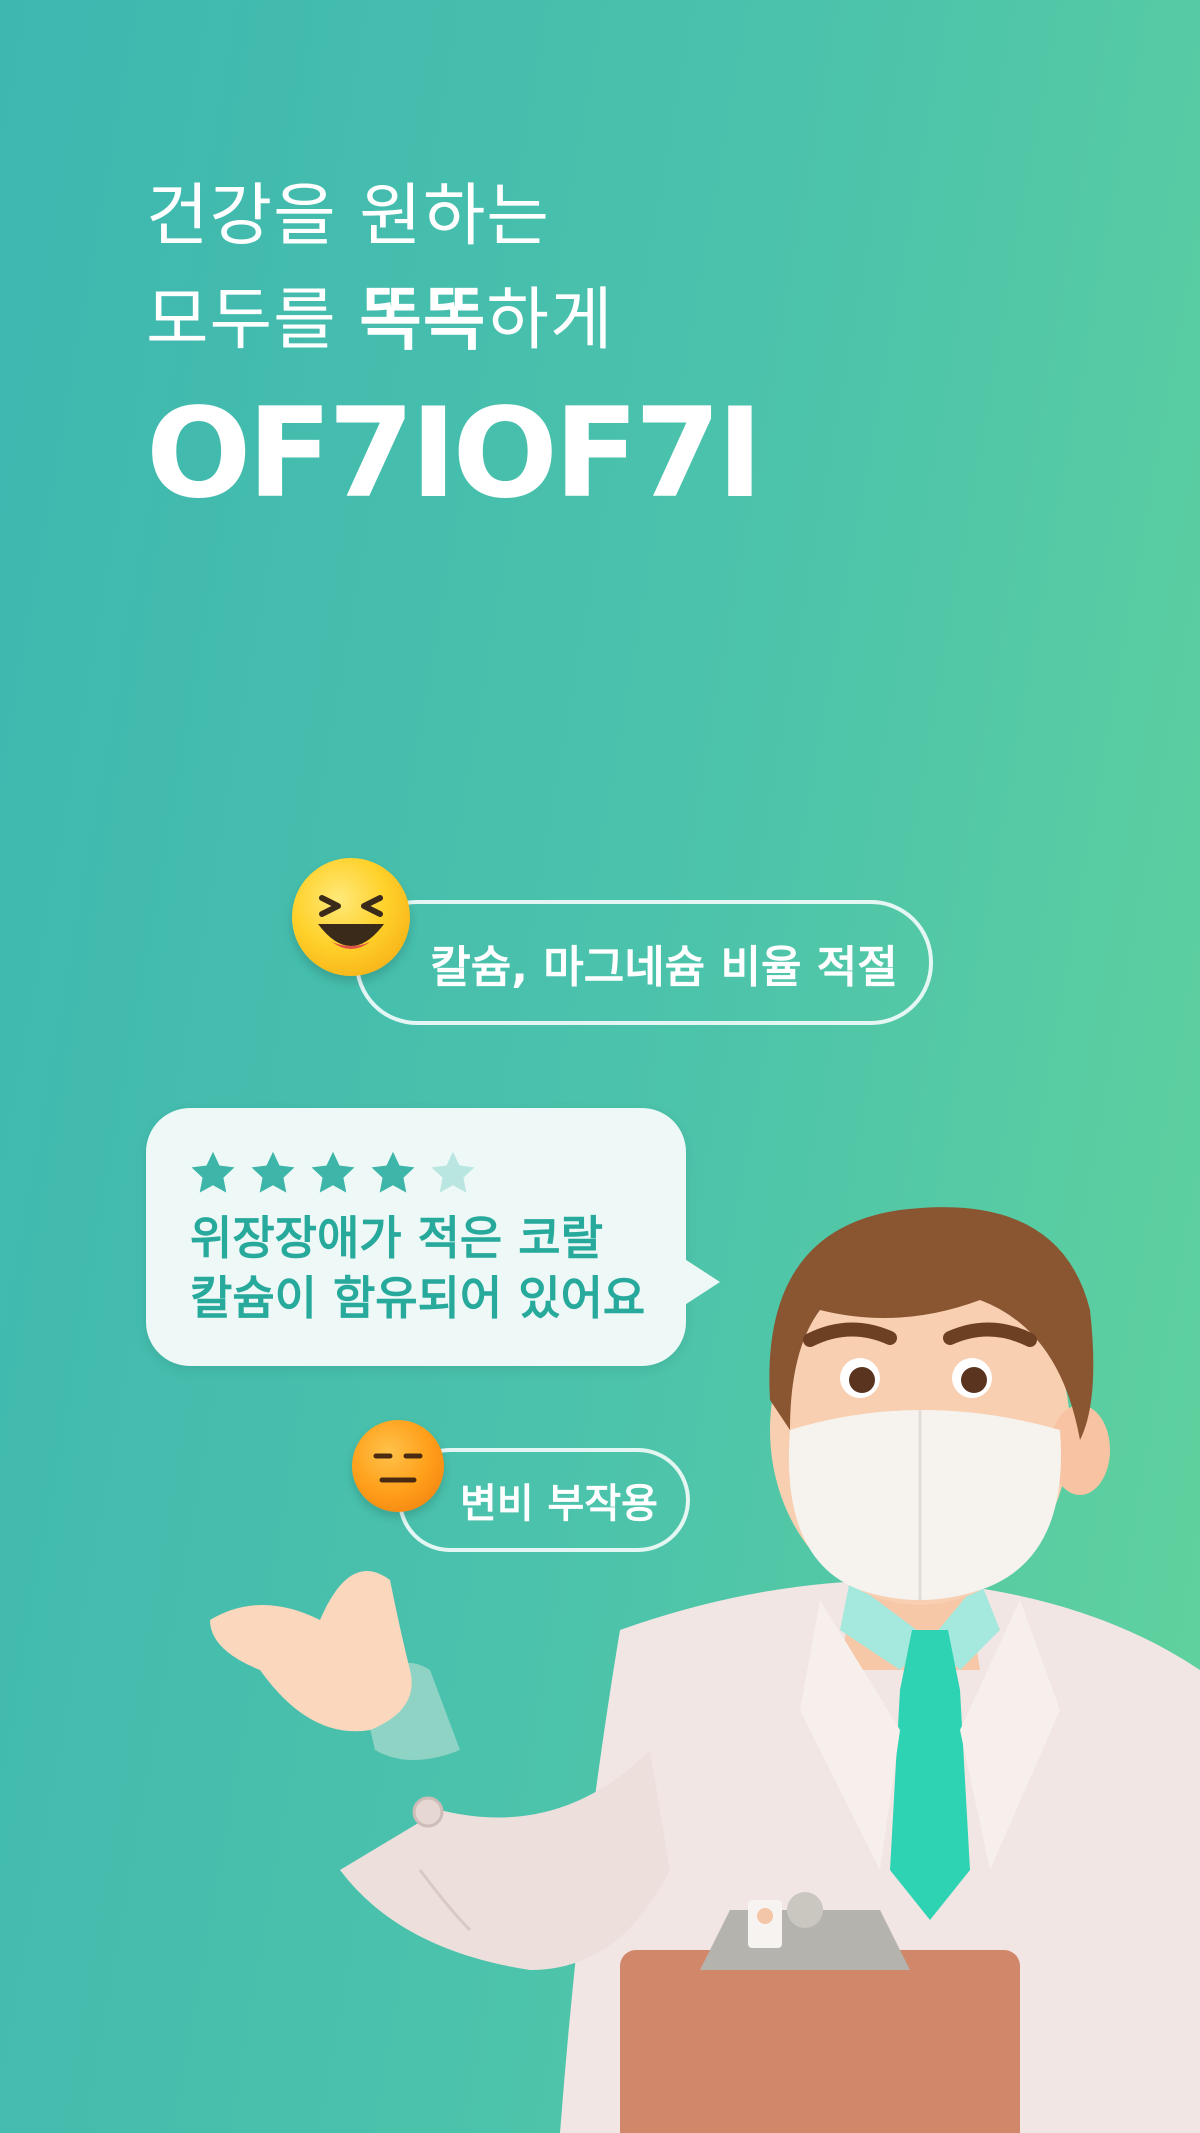 This screenshot has height=2133, width=1200. I want to click on headline-line-2: 모두를 똑똑하게, so click(380, 321).